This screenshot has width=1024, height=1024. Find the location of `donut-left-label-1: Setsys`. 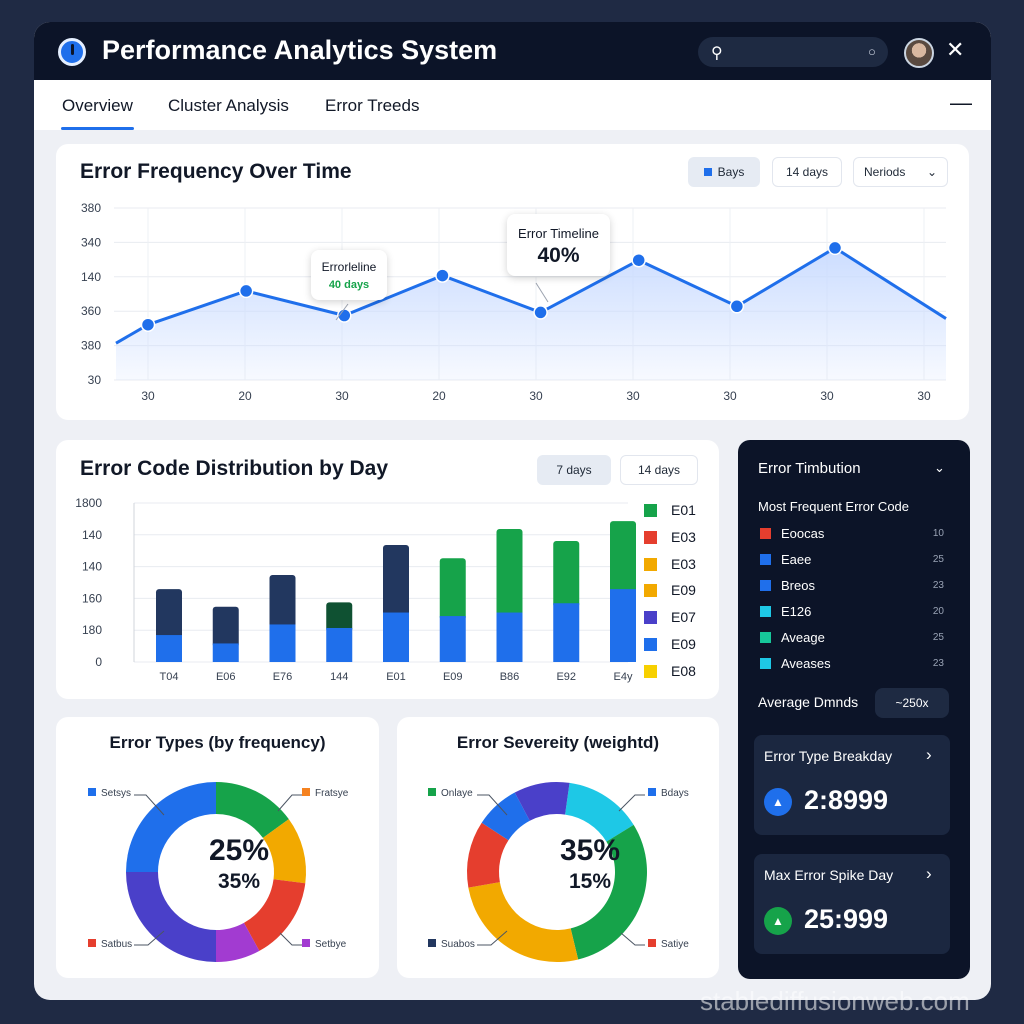

donut-left-label-1: Setsys is located at coordinates (109, 793).